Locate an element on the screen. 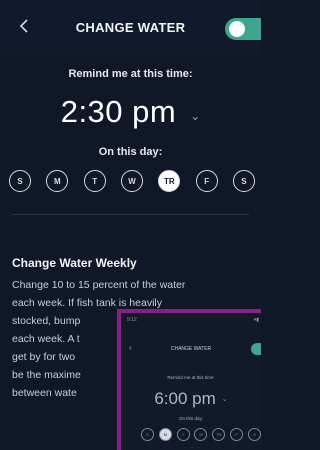  back-button is located at coordinates (24, 26).